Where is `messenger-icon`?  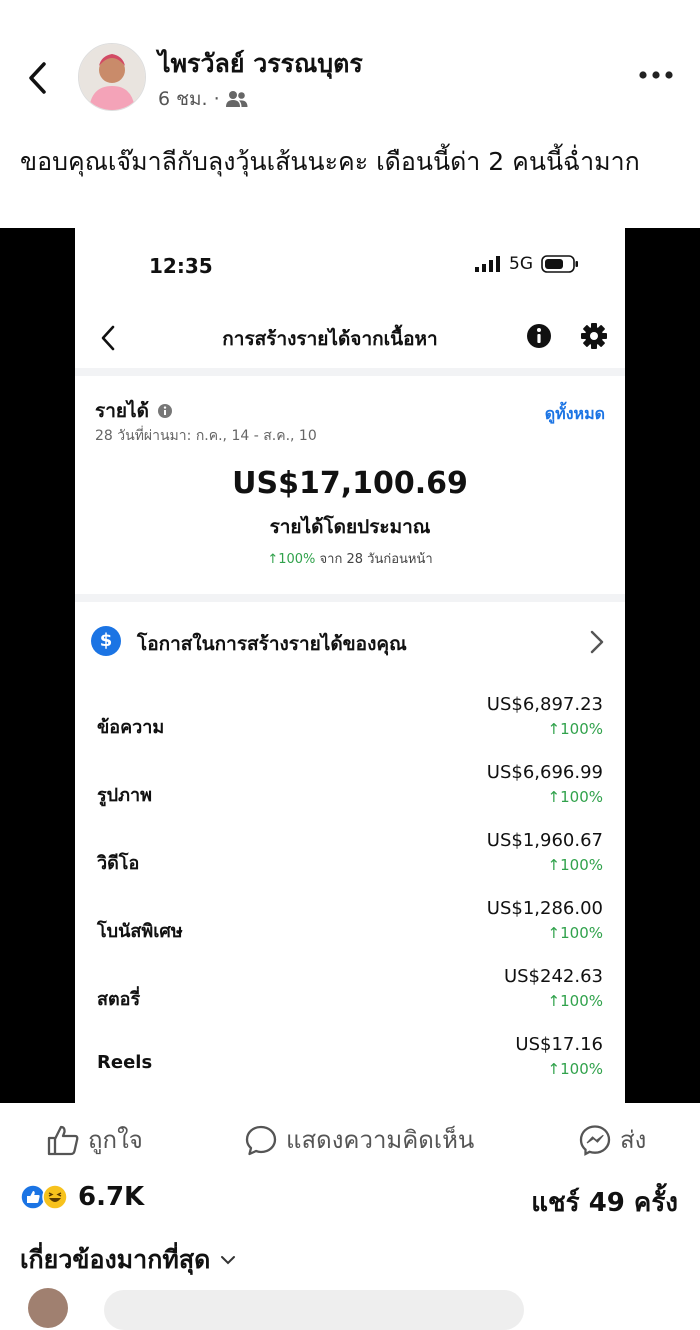 messenger-icon is located at coordinates (595, 1140).